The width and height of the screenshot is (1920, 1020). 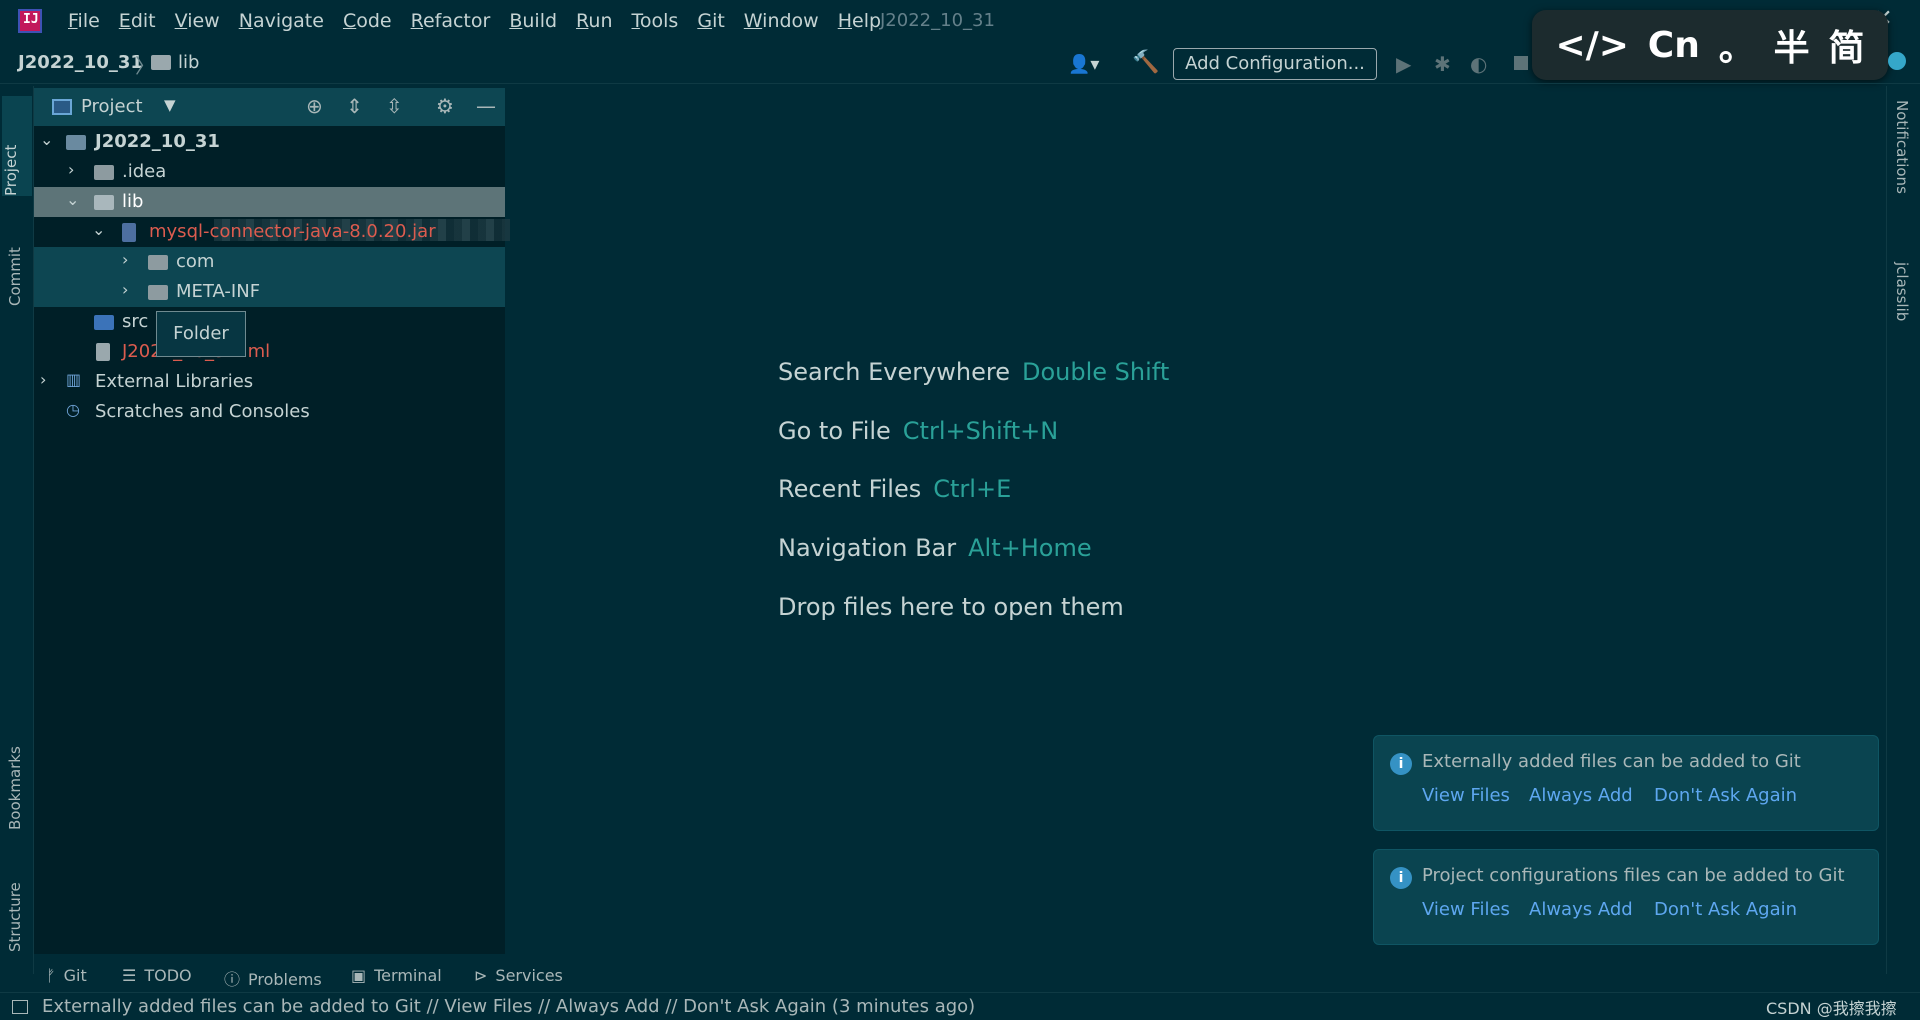 I want to click on tool-tab-commit: Commit, so click(x=15, y=256).